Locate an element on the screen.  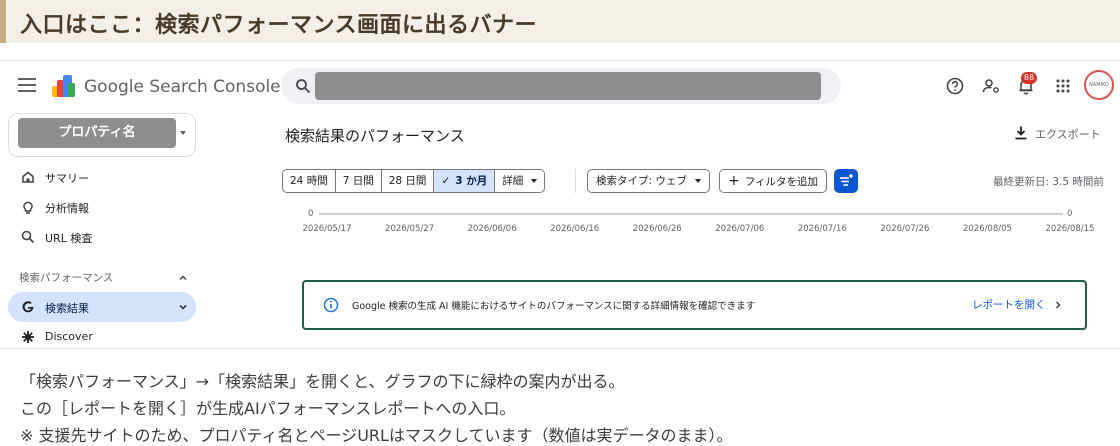
menu-icon is located at coordinates (27, 85).